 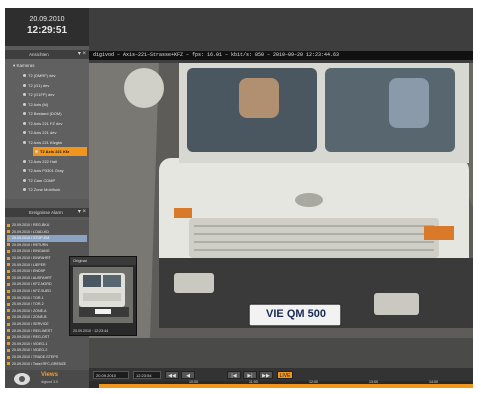 What do you see at coordinates (31, 291) in the screenshot?
I see `event-label: 20.09.2010 / KFZ-SUED` at bounding box center [31, 291].